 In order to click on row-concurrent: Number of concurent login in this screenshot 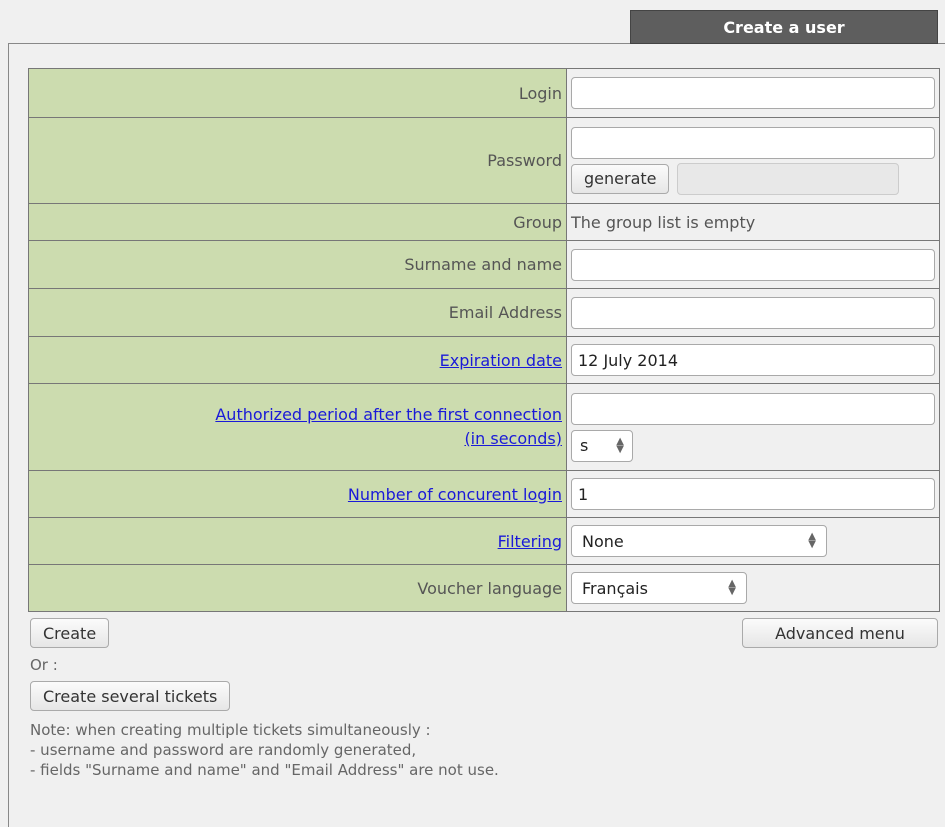, I will do `click(484, 494)`.